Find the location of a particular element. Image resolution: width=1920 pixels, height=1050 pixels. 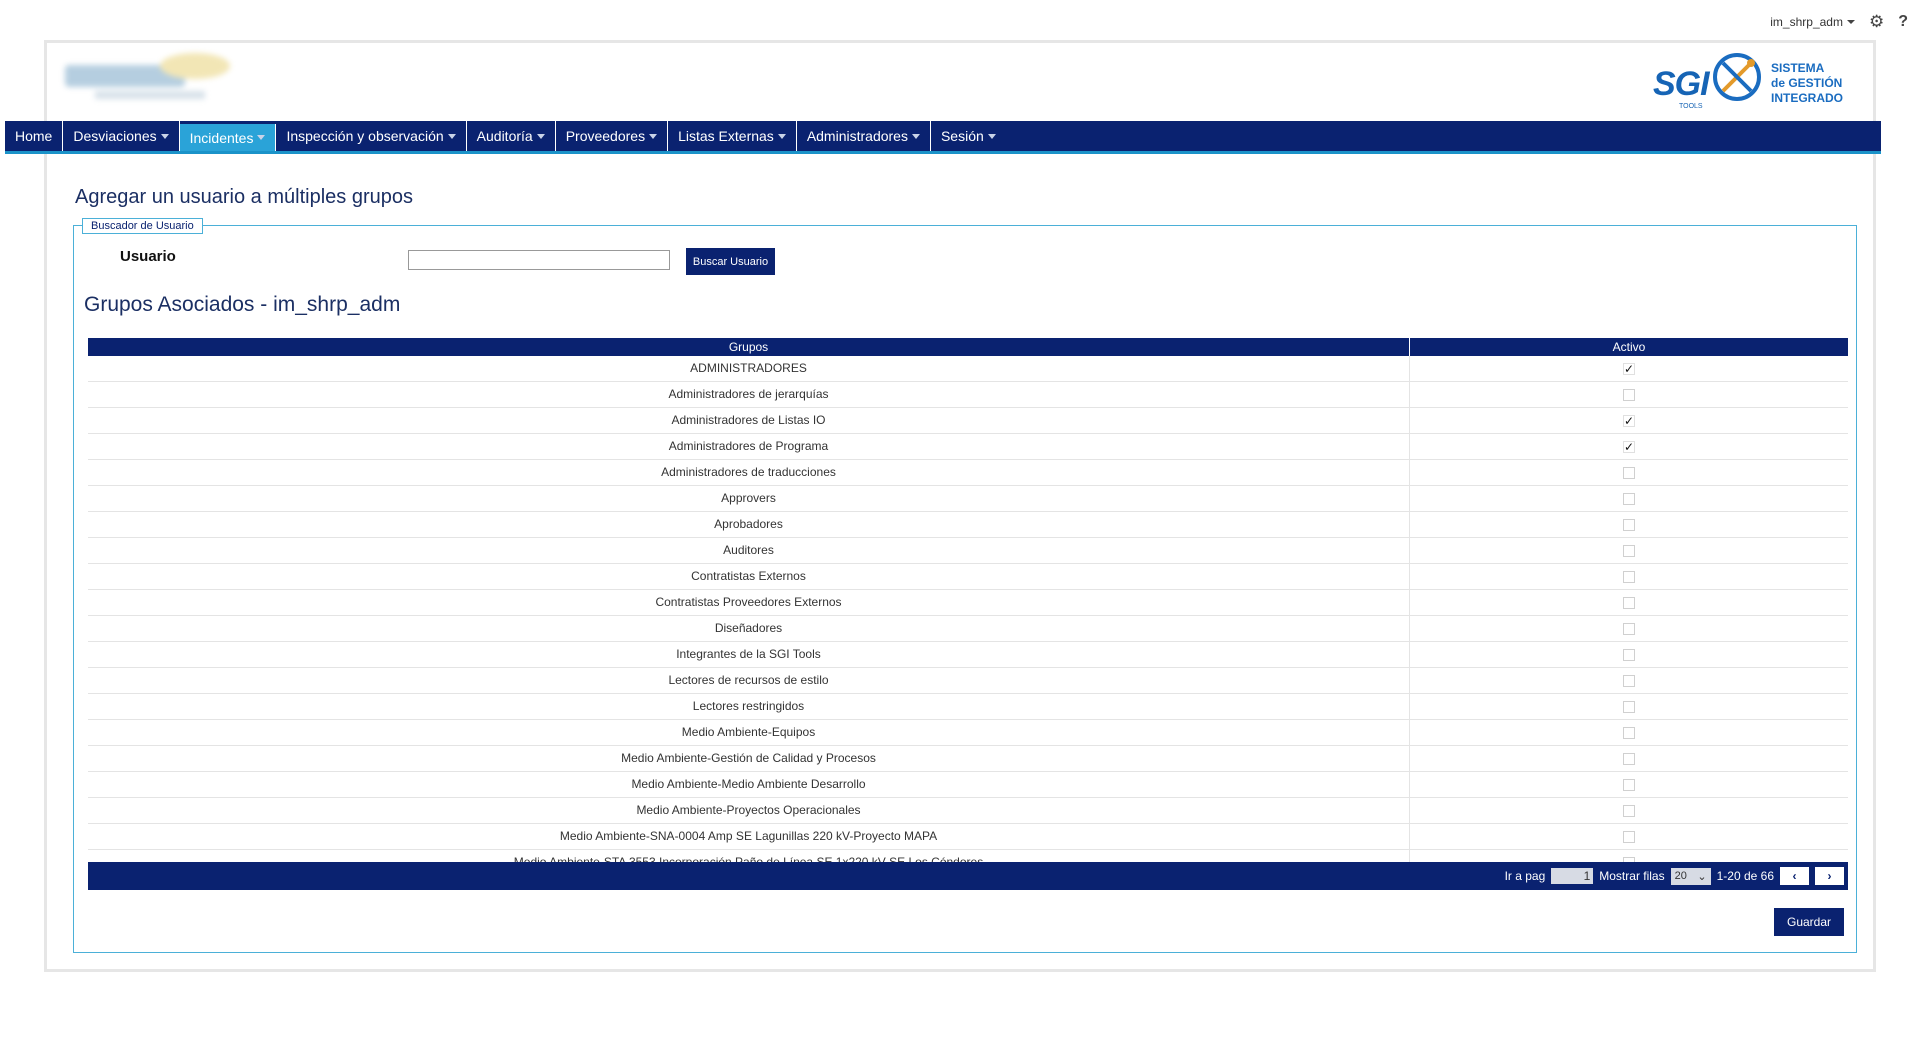

table-row: Medio Ambiente-Equipos is located at coordinates (968, 733).